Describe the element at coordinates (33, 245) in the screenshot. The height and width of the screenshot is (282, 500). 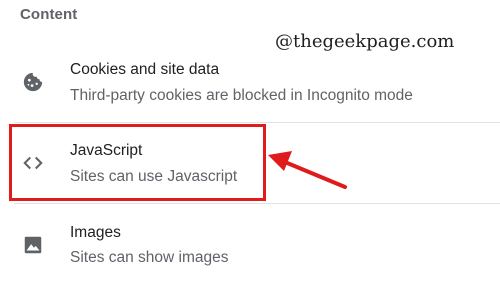
I see `image-icon` at that location.